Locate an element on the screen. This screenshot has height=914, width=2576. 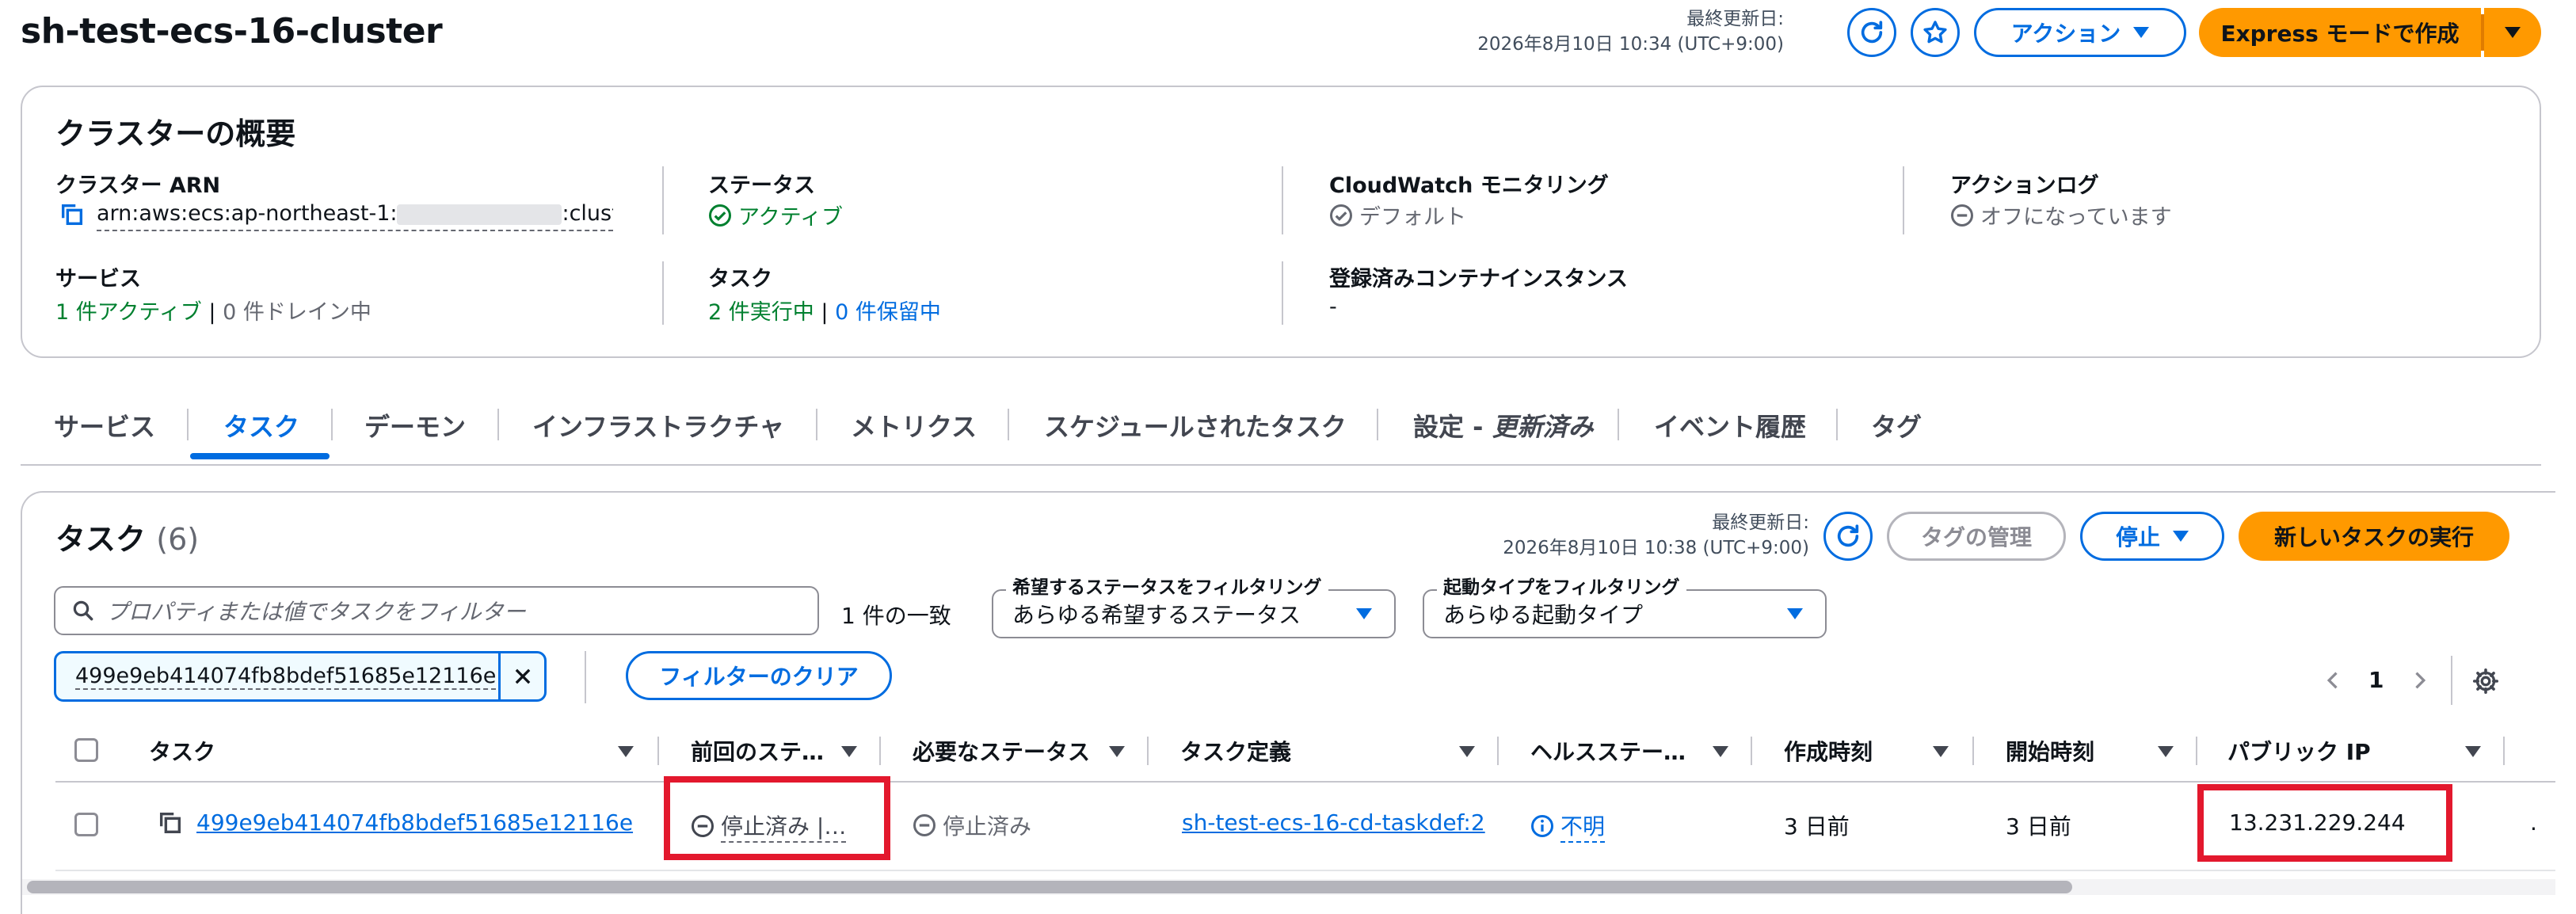
tab-settings: 設定 - 更新済み is located at coordinates (1504, 425).